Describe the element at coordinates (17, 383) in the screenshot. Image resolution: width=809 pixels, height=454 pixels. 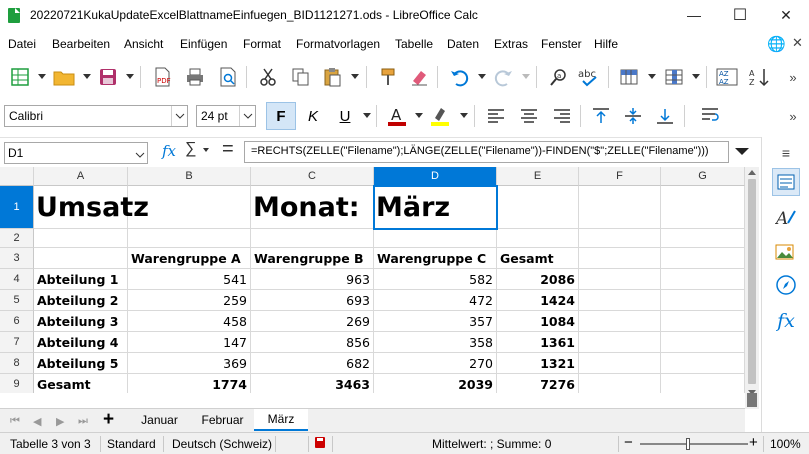
I see `row-header-9: 9` at that location.